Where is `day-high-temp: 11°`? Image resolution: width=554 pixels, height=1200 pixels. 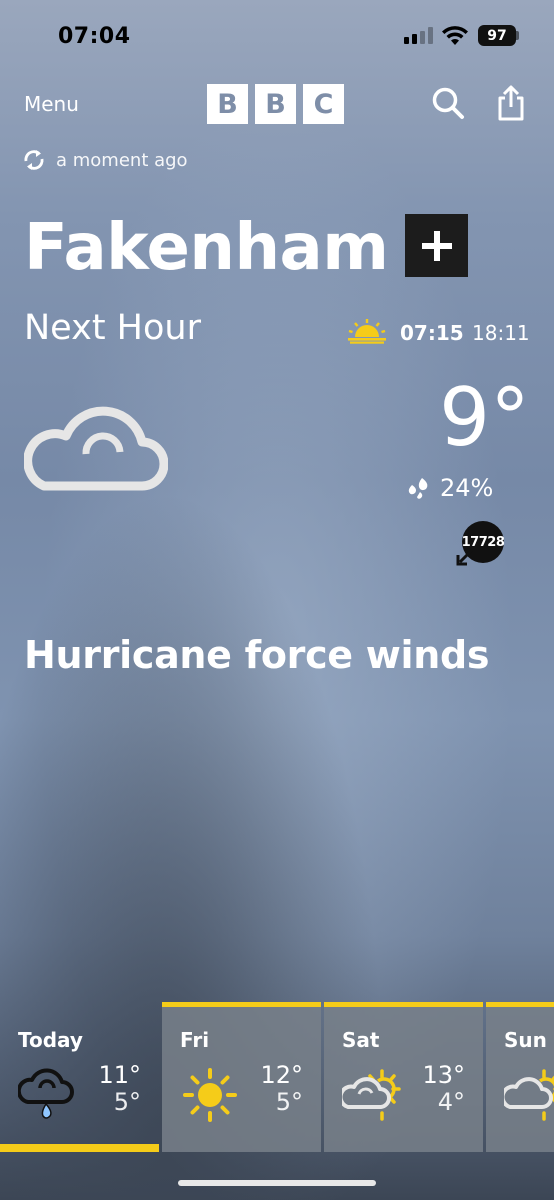 day-high-temp: 11° is located at coordinates (119, 1075).